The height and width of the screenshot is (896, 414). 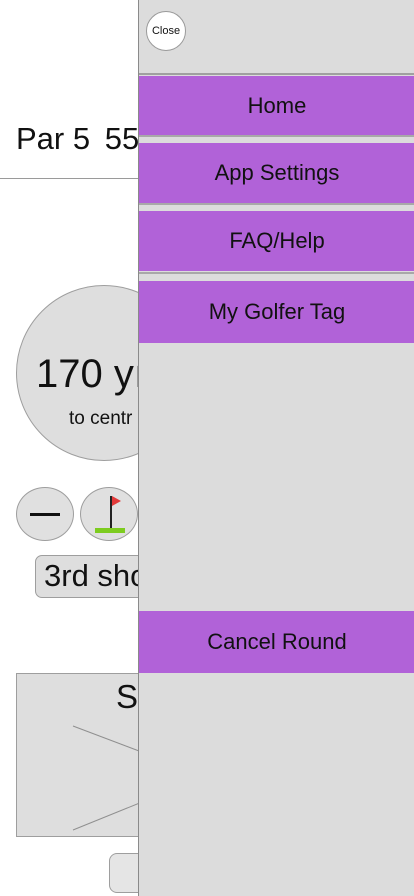 What do you see at coordinates (276, 642) in the screenshot?
I see `cancel-round-button: Cancel Round` at bounding box center [276, 642].